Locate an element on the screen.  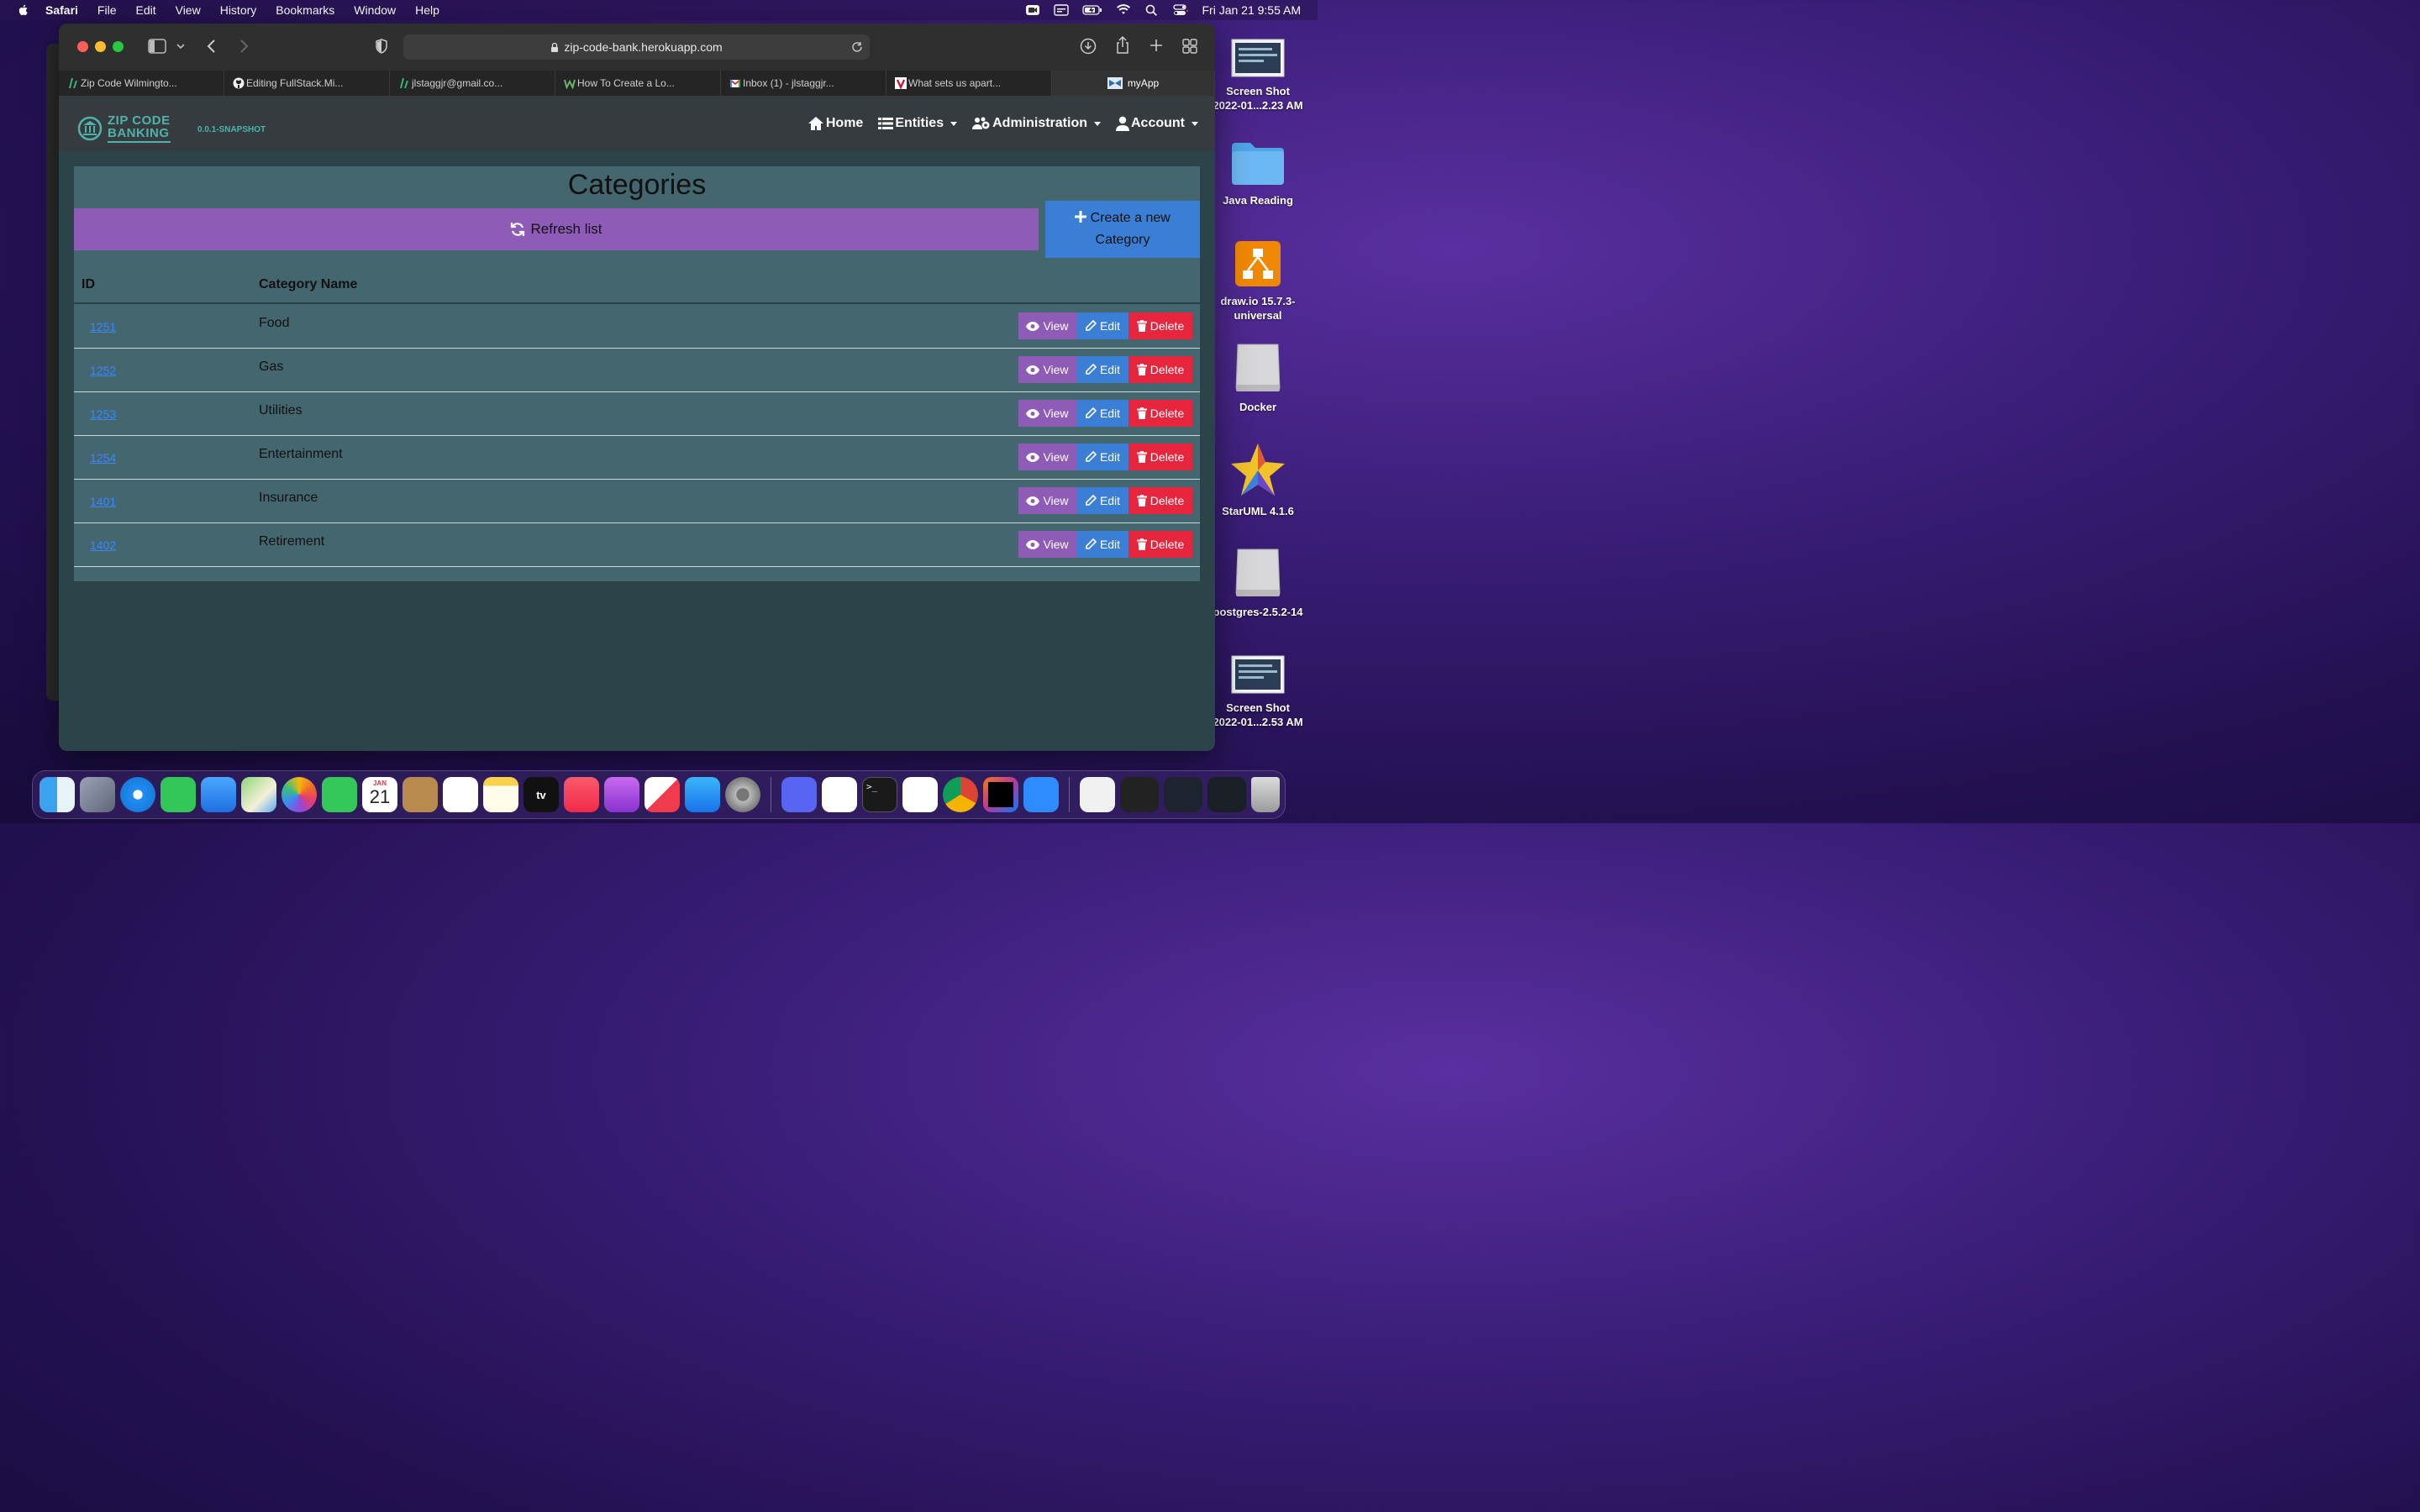
facetime-icon is located at coordinates (339, 794).